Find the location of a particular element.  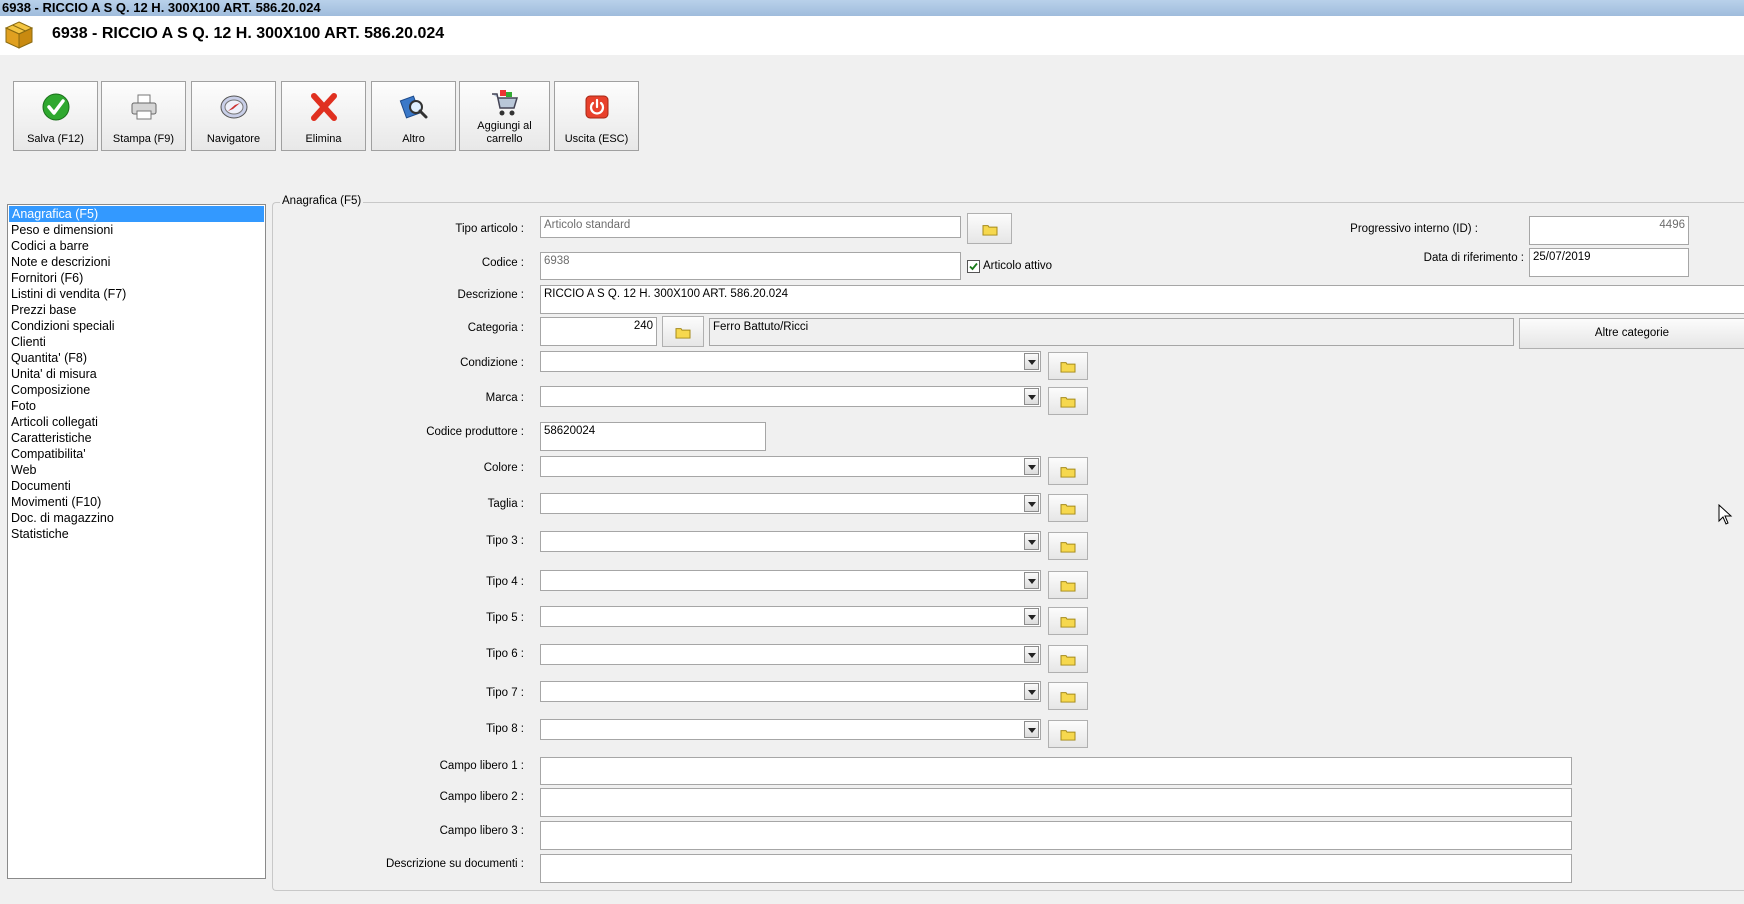

marca-label: Marca : is located at coordinates (504, 398).